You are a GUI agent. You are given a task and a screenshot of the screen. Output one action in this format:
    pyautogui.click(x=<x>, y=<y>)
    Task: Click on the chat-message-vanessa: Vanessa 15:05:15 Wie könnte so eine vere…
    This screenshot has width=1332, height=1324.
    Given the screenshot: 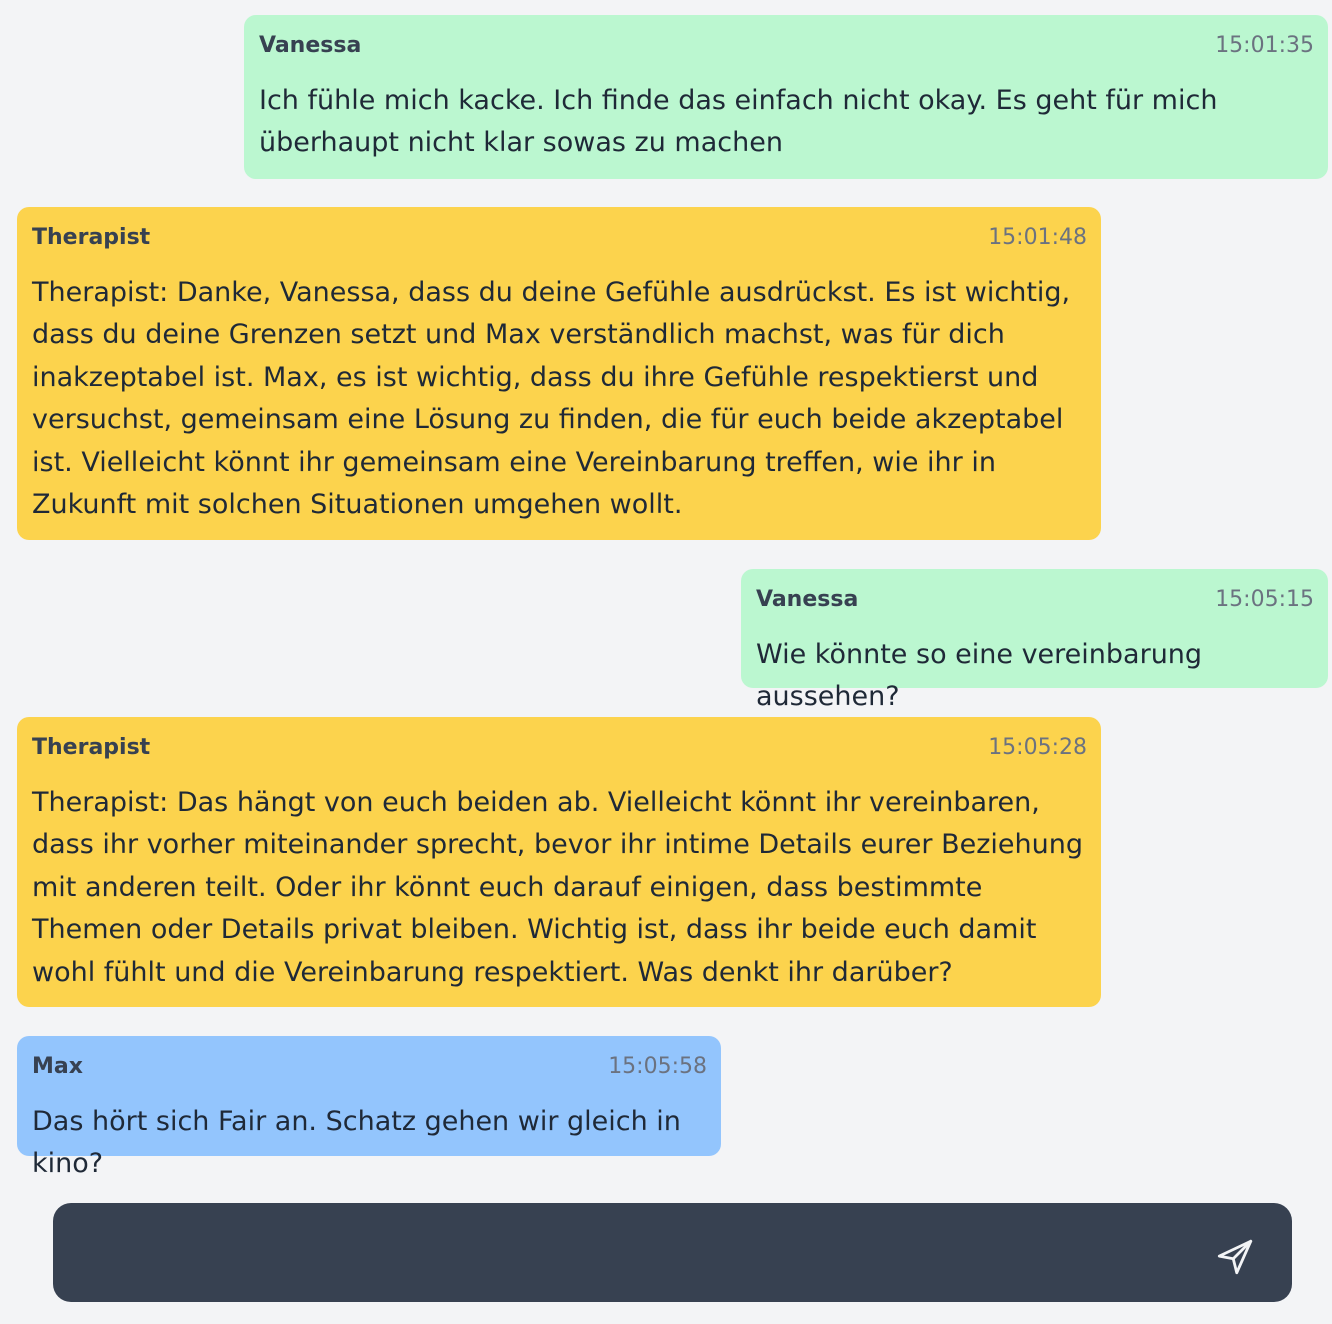 What is the action you would take?
    pyautogui.click(x=1034, y=640)
    